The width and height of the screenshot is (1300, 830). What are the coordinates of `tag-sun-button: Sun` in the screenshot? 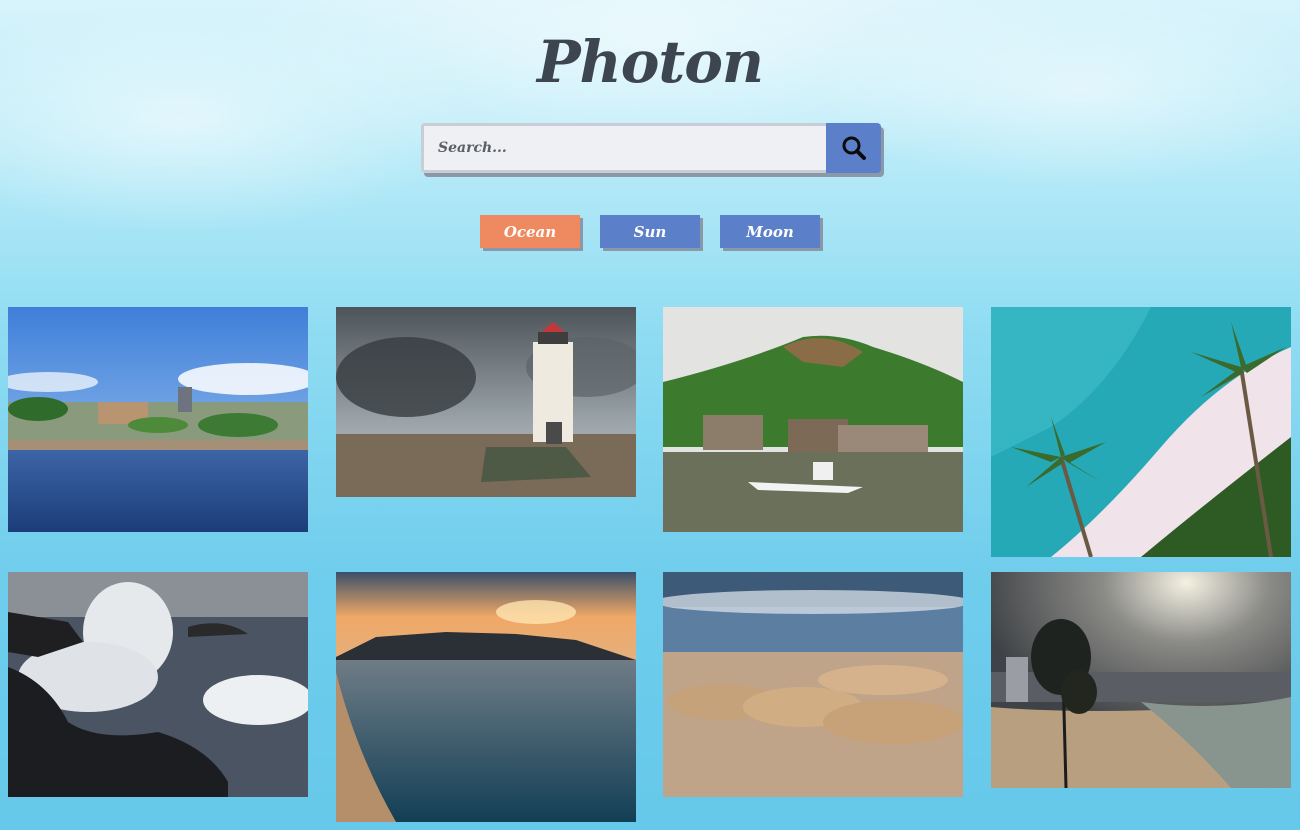 It's located at (650, 231).